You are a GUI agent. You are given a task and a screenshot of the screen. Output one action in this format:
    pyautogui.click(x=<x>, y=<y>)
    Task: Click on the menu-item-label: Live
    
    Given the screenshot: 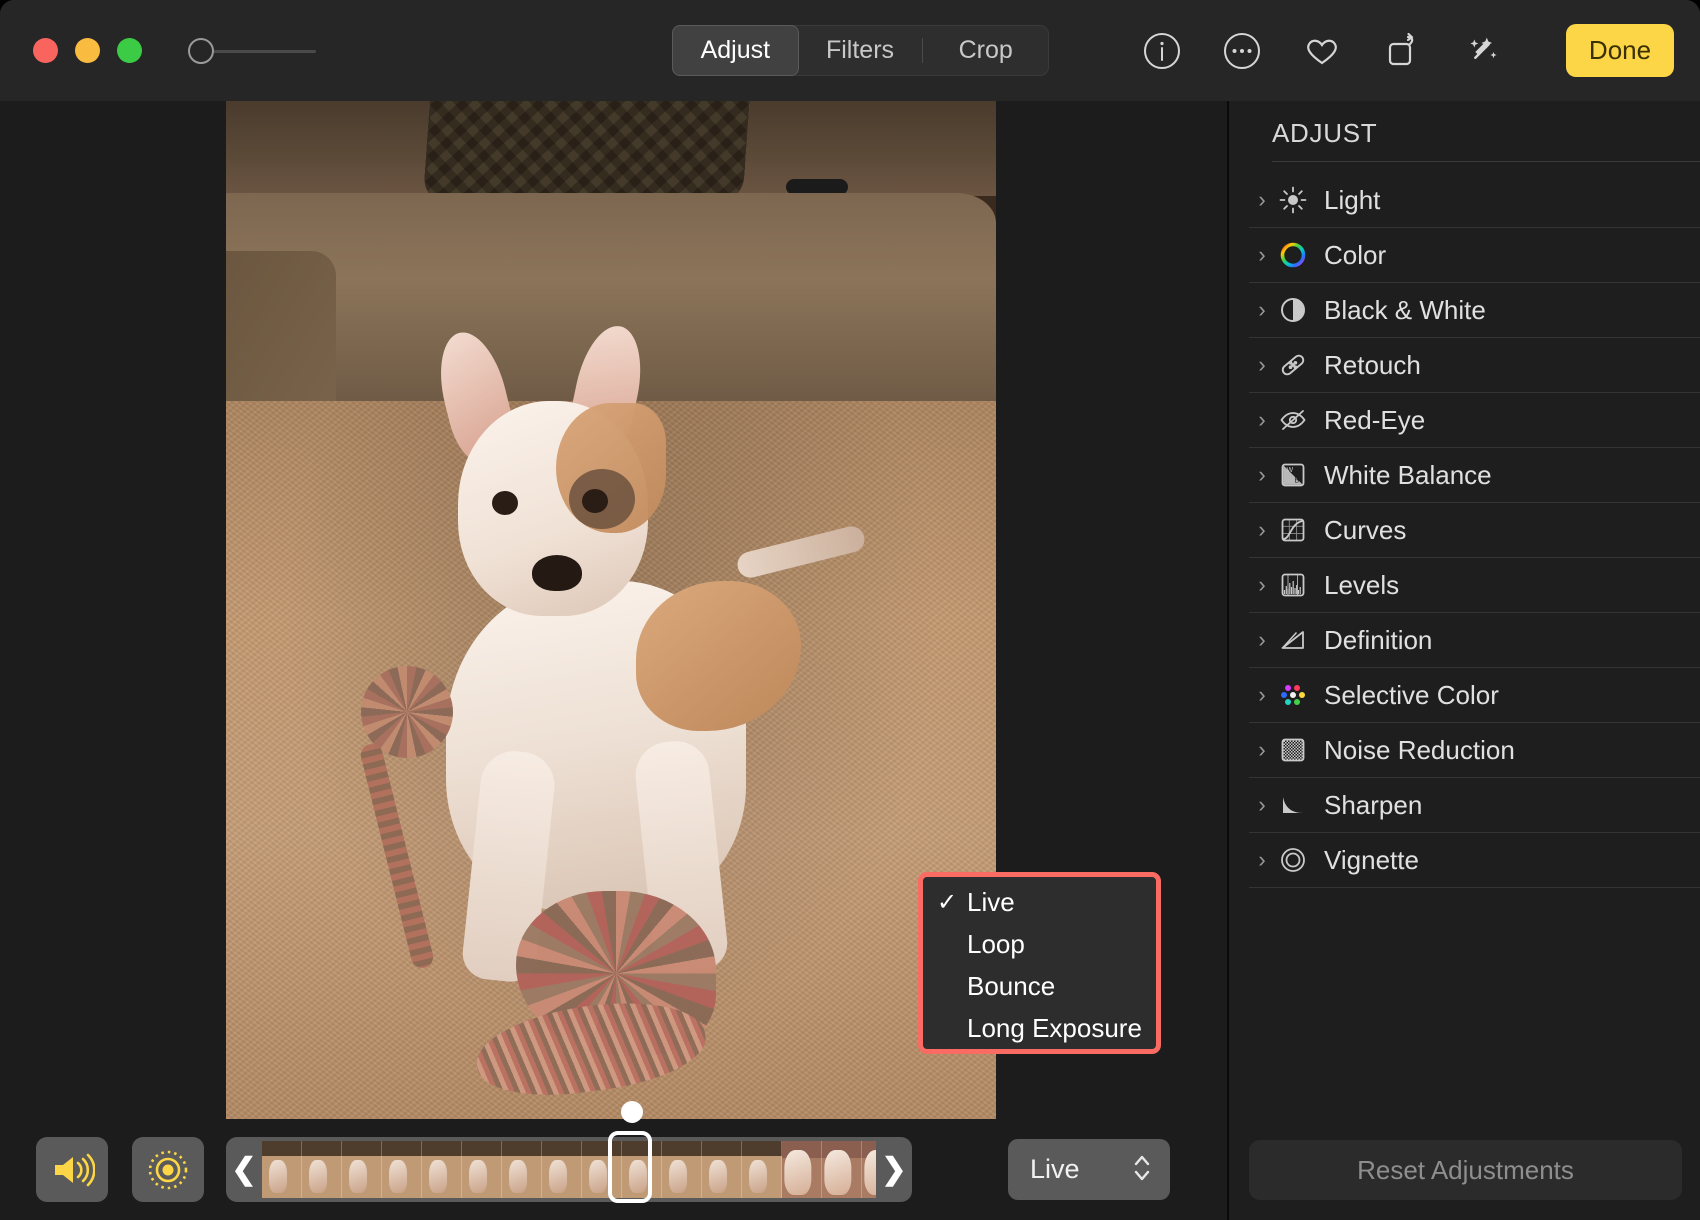 What is the action you would take?
    pyautogui.click(x=991, y=901)
    